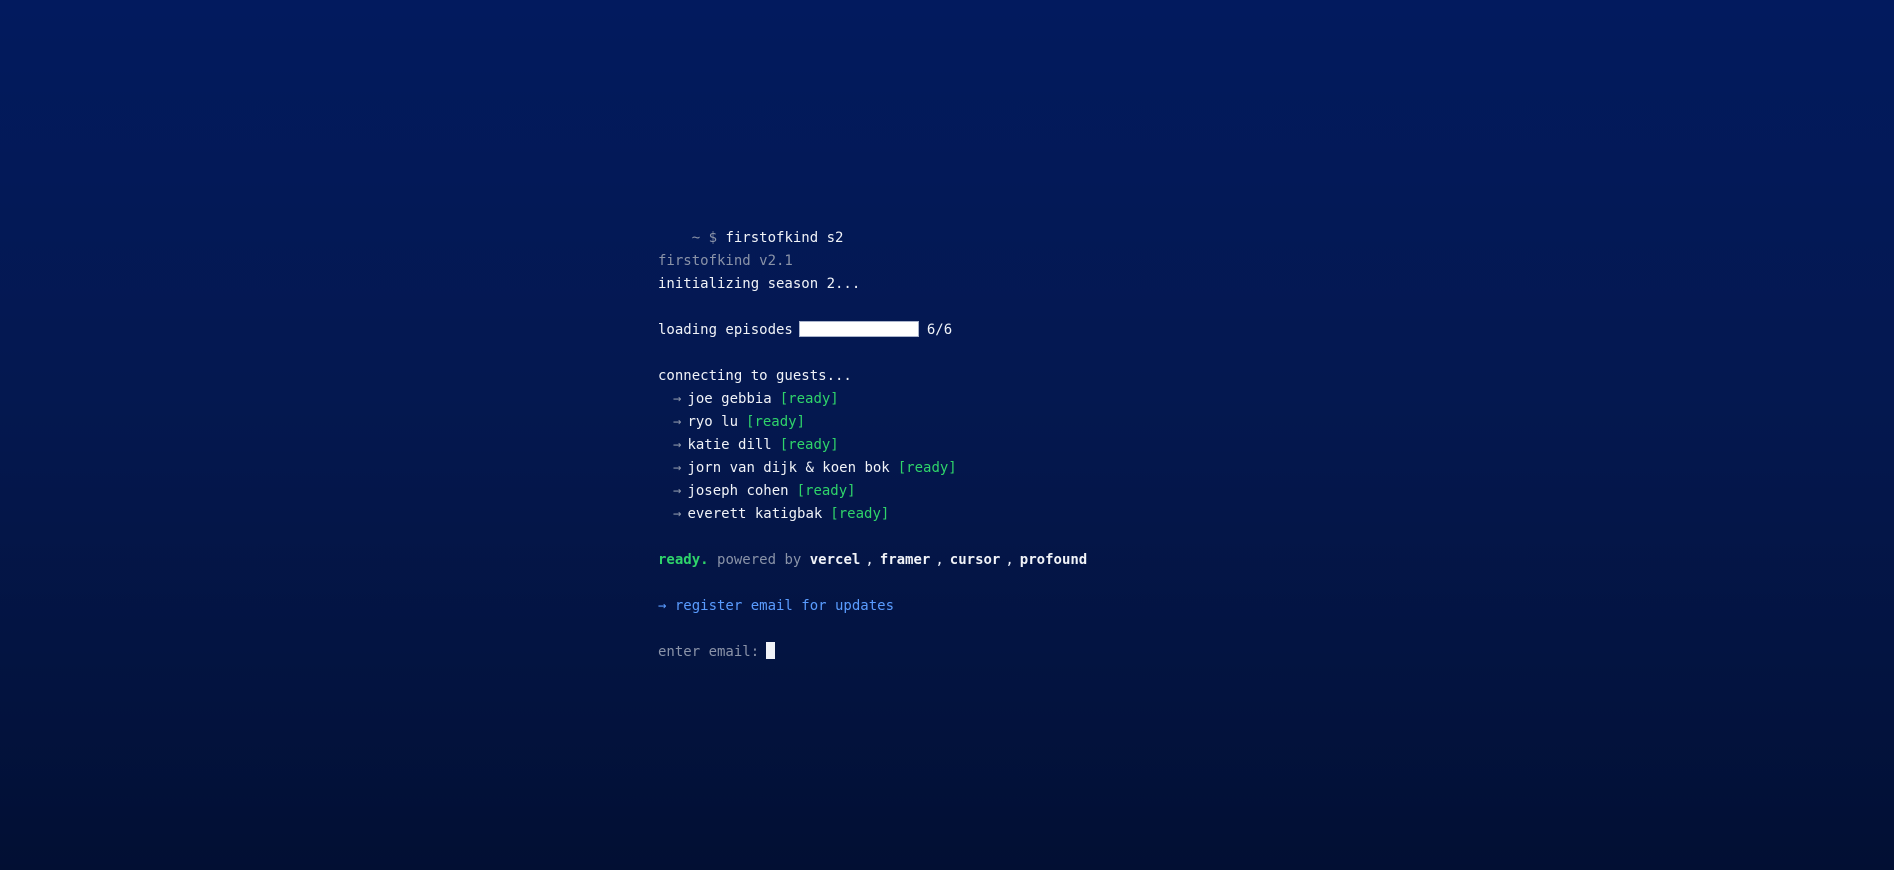 The height and width of the screenshot is (870, 1894). Describe the element at coordinates (1008, 399) in the screenshot. I see `guest-row: → joe gebbia [ready]` at that location.